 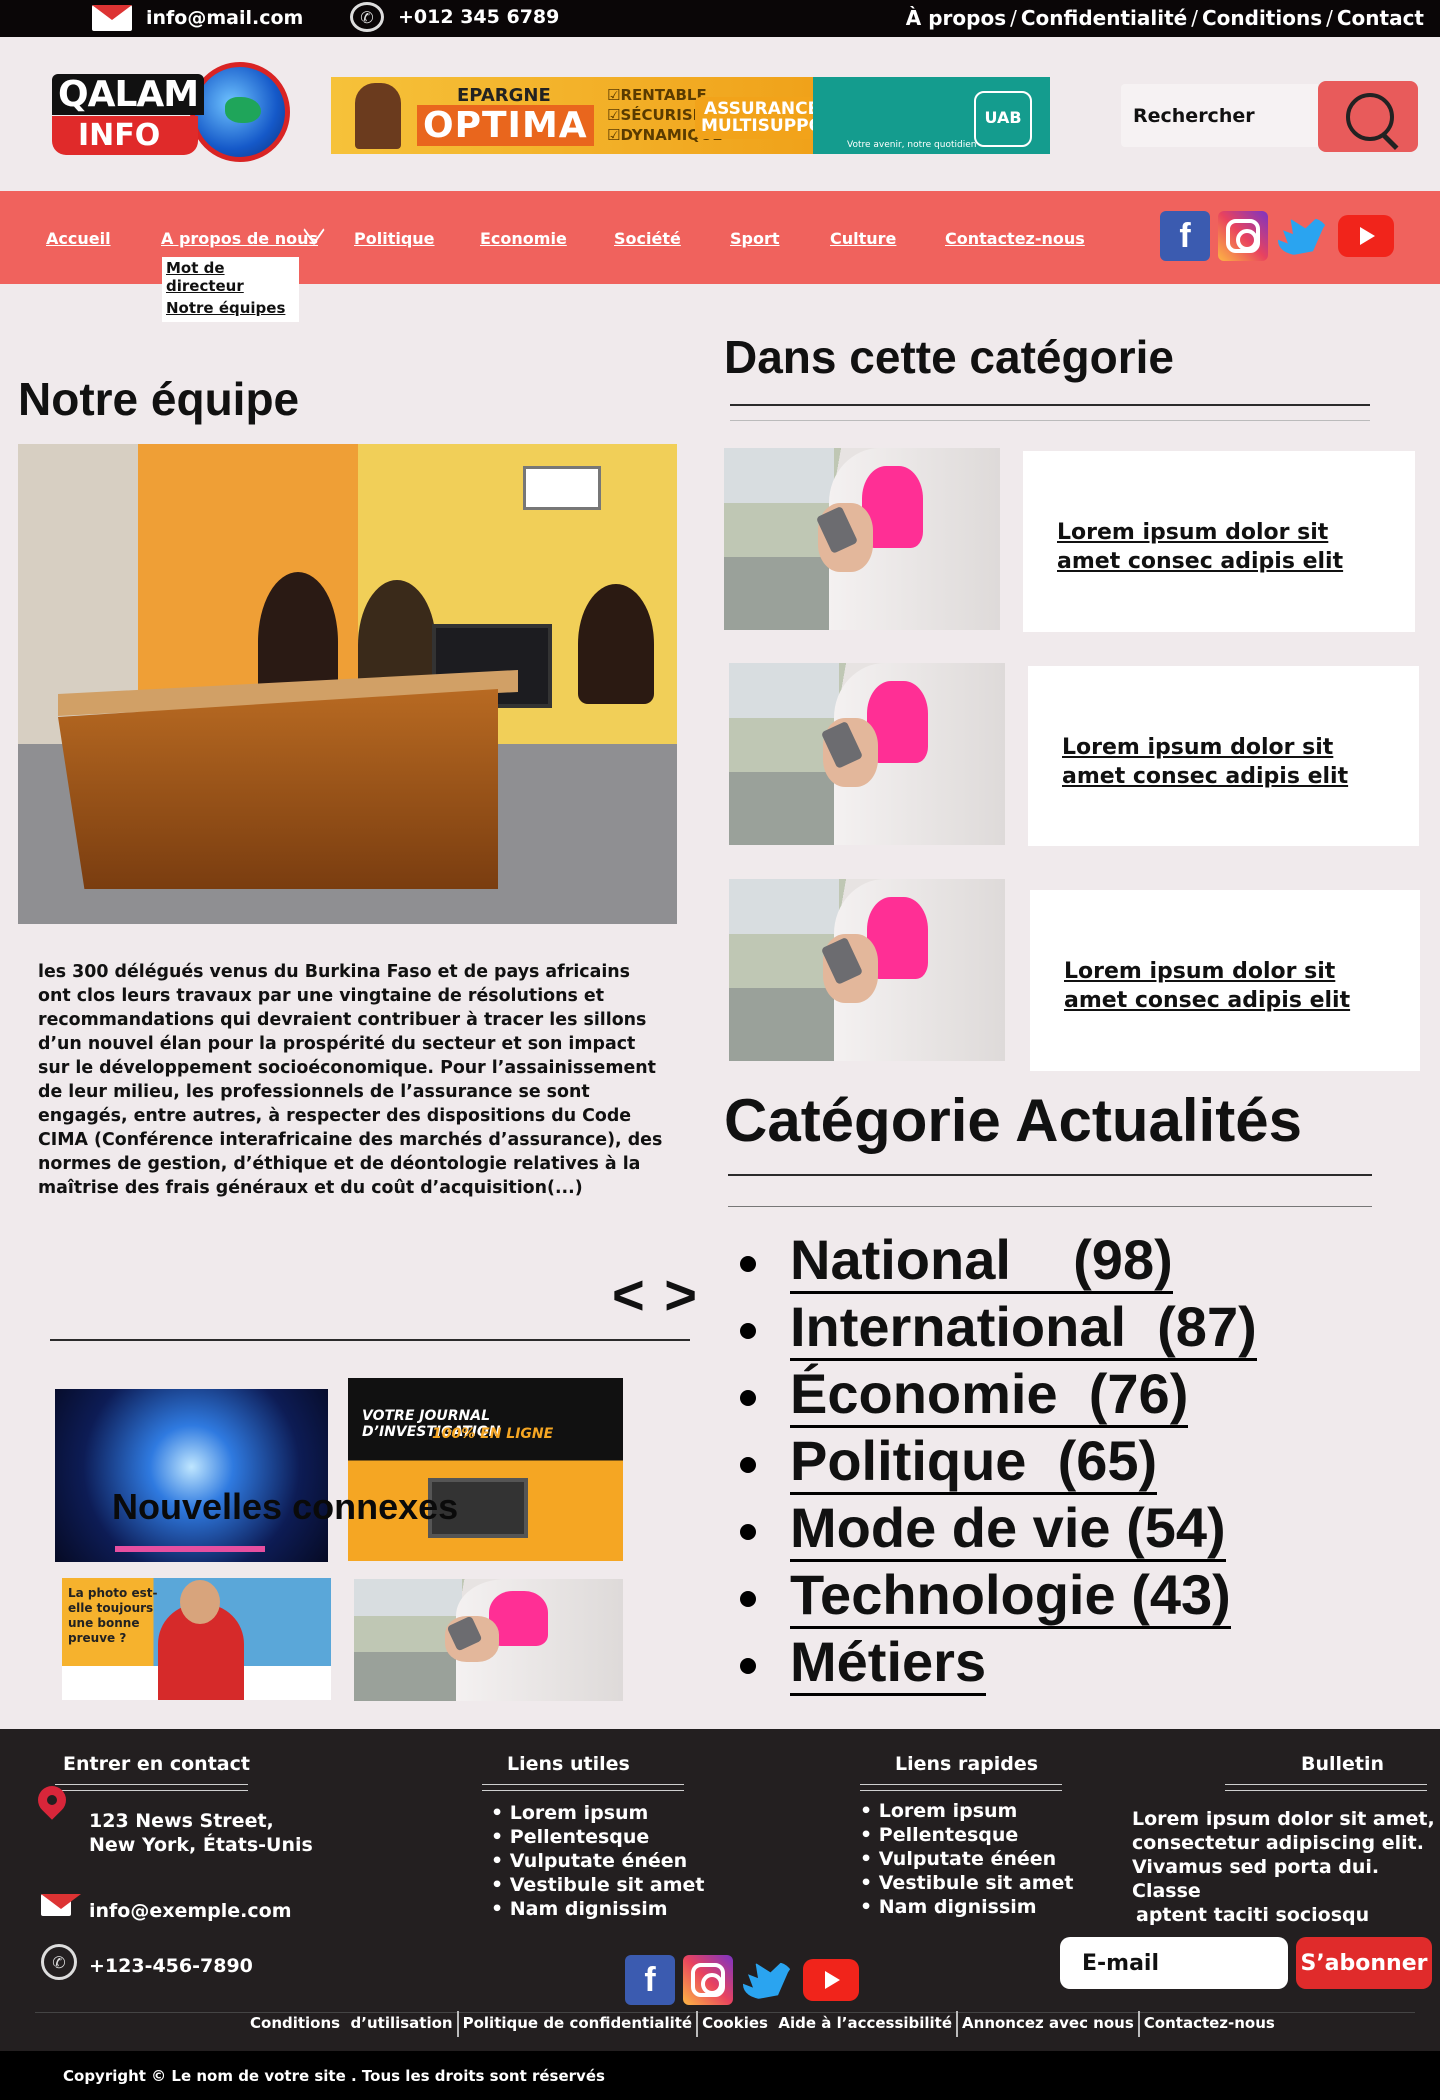 I want to click on top-link-privacy: Confidentialité, so click(x=1104, y=18).